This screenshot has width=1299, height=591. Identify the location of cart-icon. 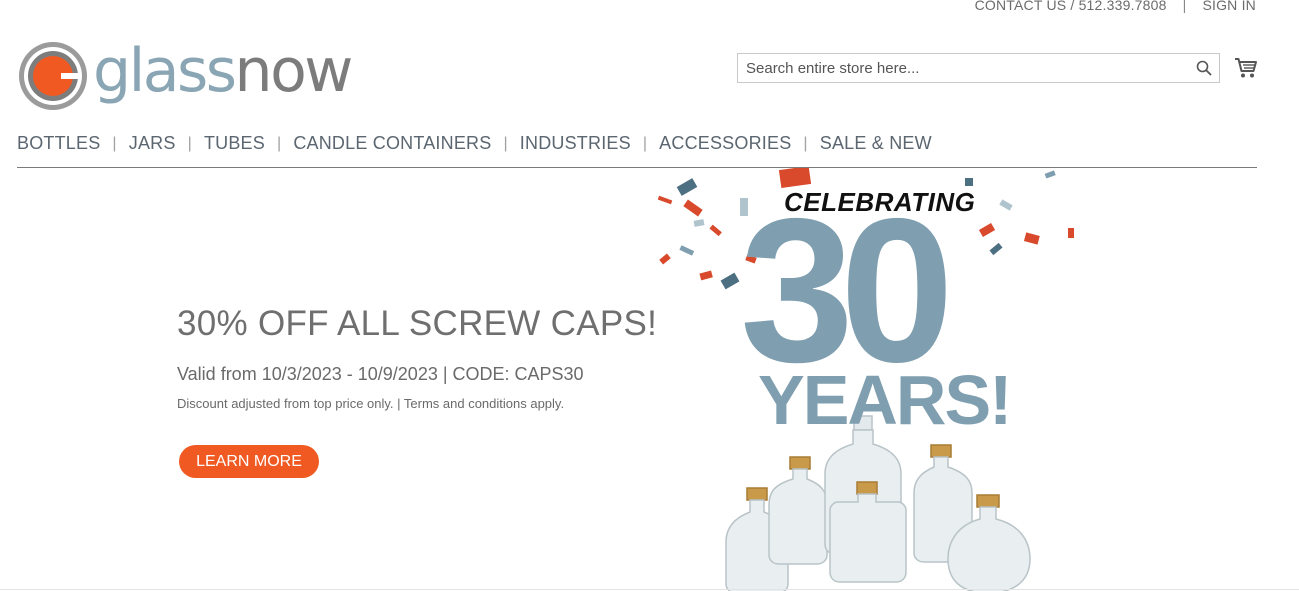
(1246, 70).